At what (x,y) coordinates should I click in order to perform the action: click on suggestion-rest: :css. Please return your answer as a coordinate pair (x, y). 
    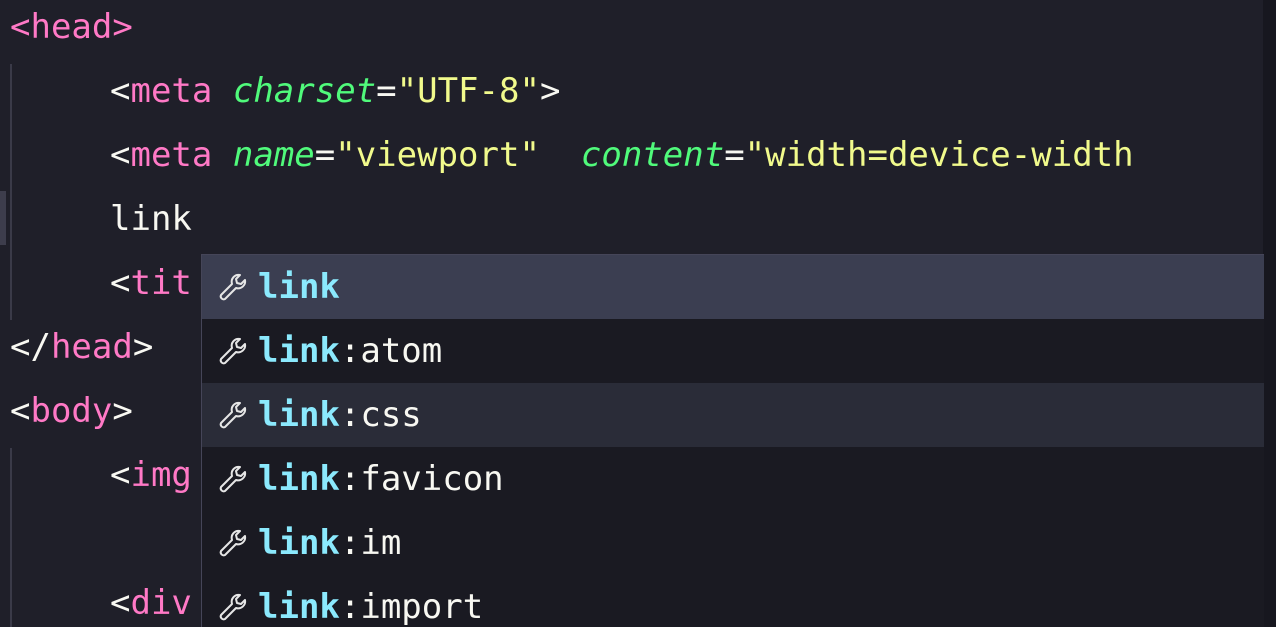
    Looking at the image, I should click on (380, 415).